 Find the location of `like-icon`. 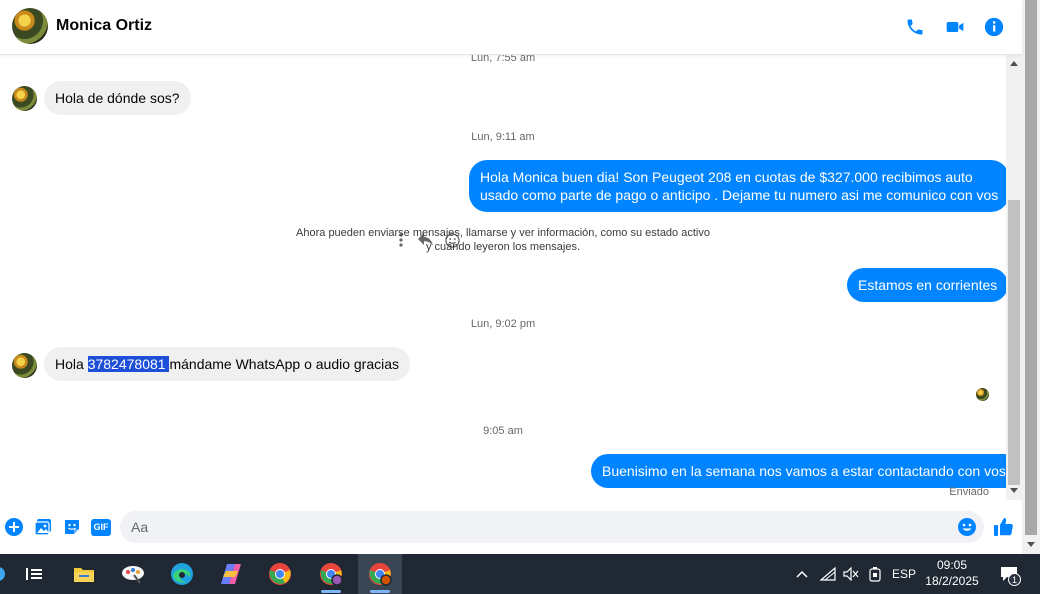

like-icon is located at coordinates (1003, 527).